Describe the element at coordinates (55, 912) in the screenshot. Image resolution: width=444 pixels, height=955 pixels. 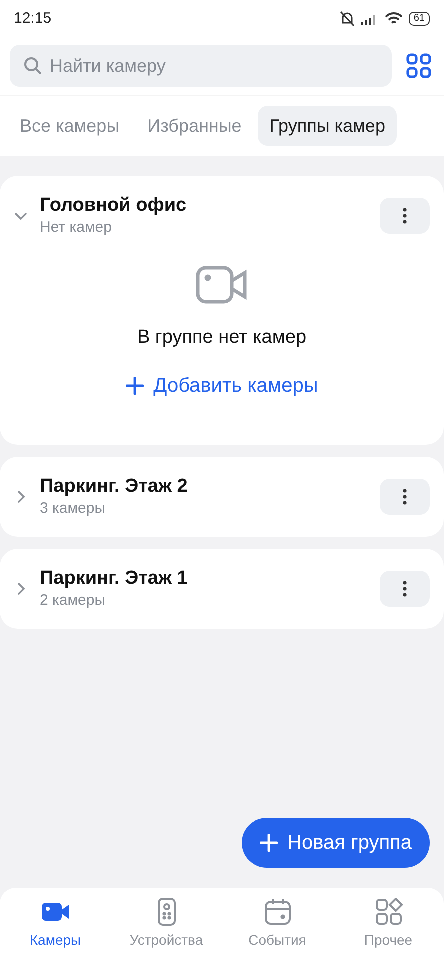
I see `video-camera-icon` at that location.